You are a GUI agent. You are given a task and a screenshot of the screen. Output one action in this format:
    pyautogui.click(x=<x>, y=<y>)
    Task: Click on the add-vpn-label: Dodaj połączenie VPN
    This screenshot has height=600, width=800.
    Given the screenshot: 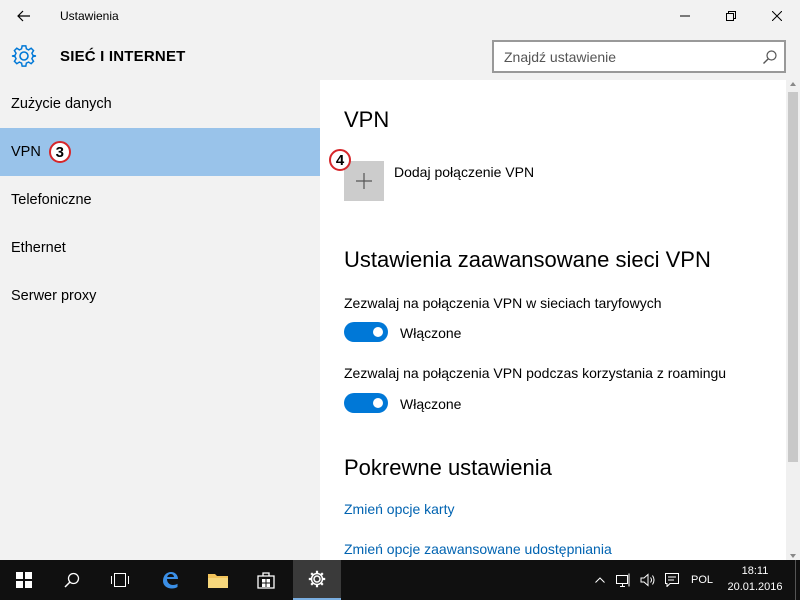 What is the action you would take?
    pyautogui.click(x=464, y=172)
    